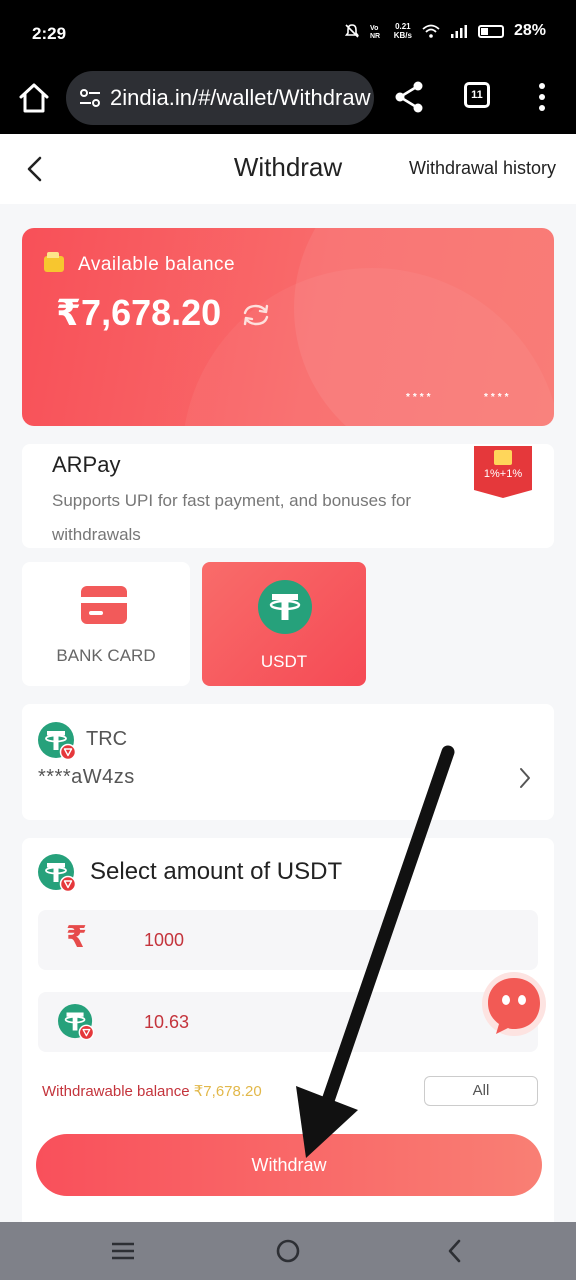  I want to click on signal-icon, so click(458, 31).